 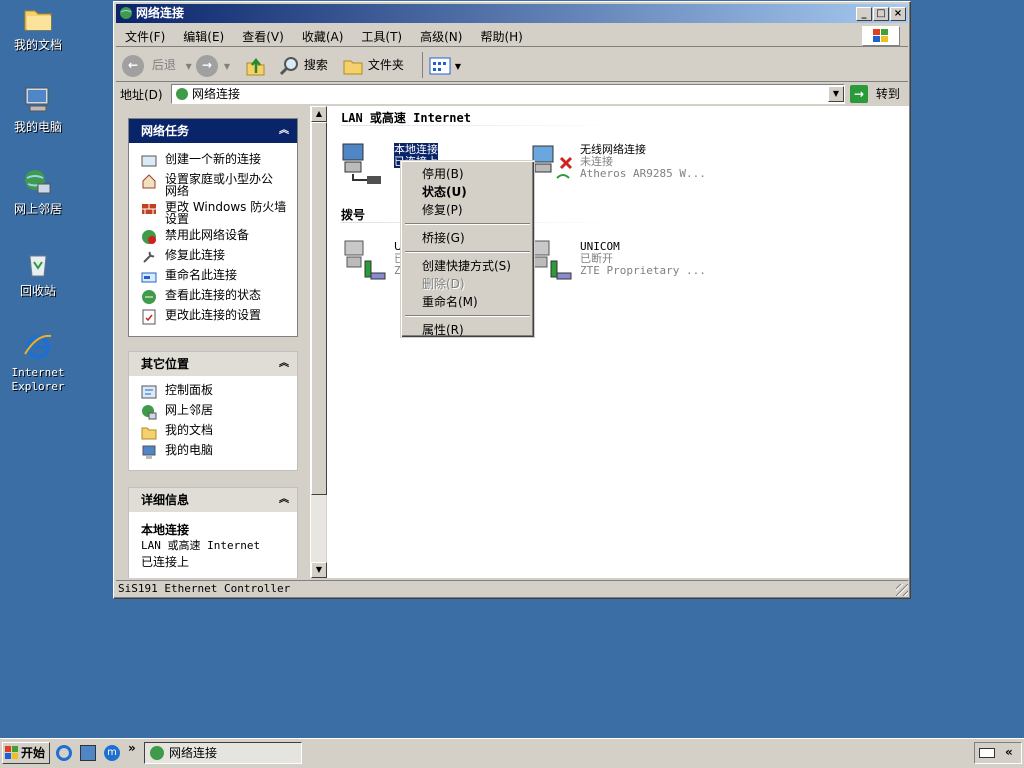 What do you see at coordinates (441, 65) in the screenshot?
I see `views-button: ▼` at bounding box center [441, 65].